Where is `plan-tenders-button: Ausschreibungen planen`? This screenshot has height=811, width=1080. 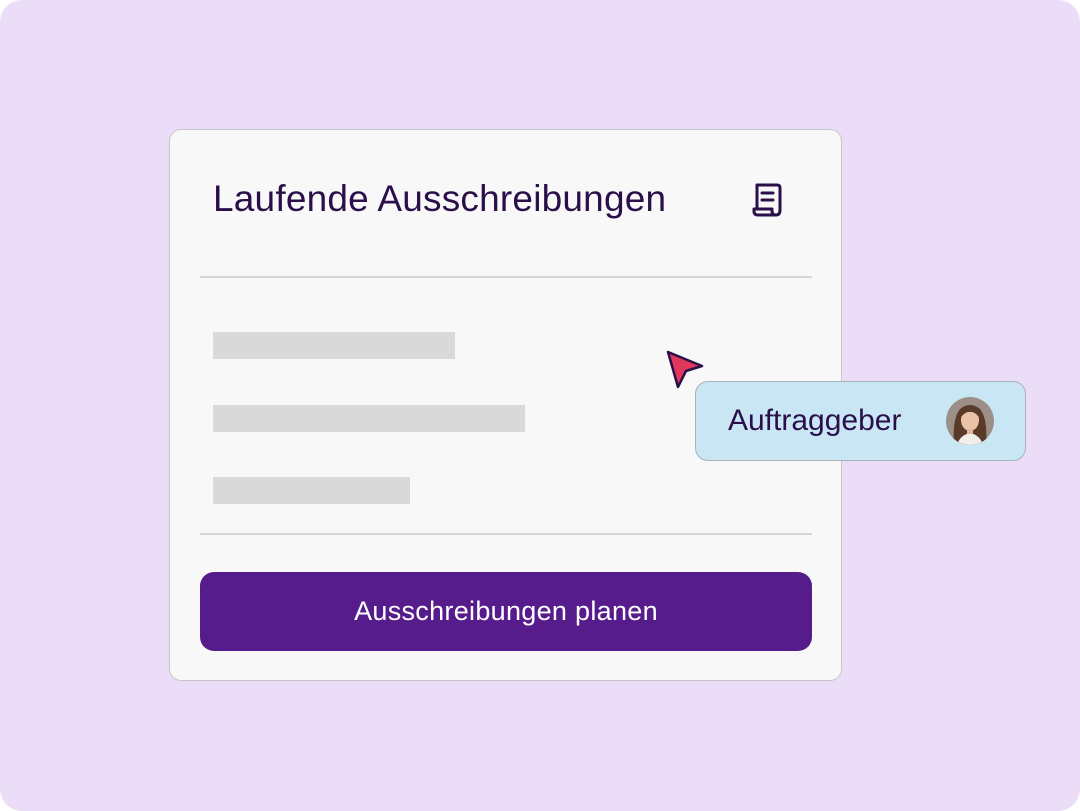
plan-tenders-button: Ausschreibungen planen is located at coordinates (506, 611).